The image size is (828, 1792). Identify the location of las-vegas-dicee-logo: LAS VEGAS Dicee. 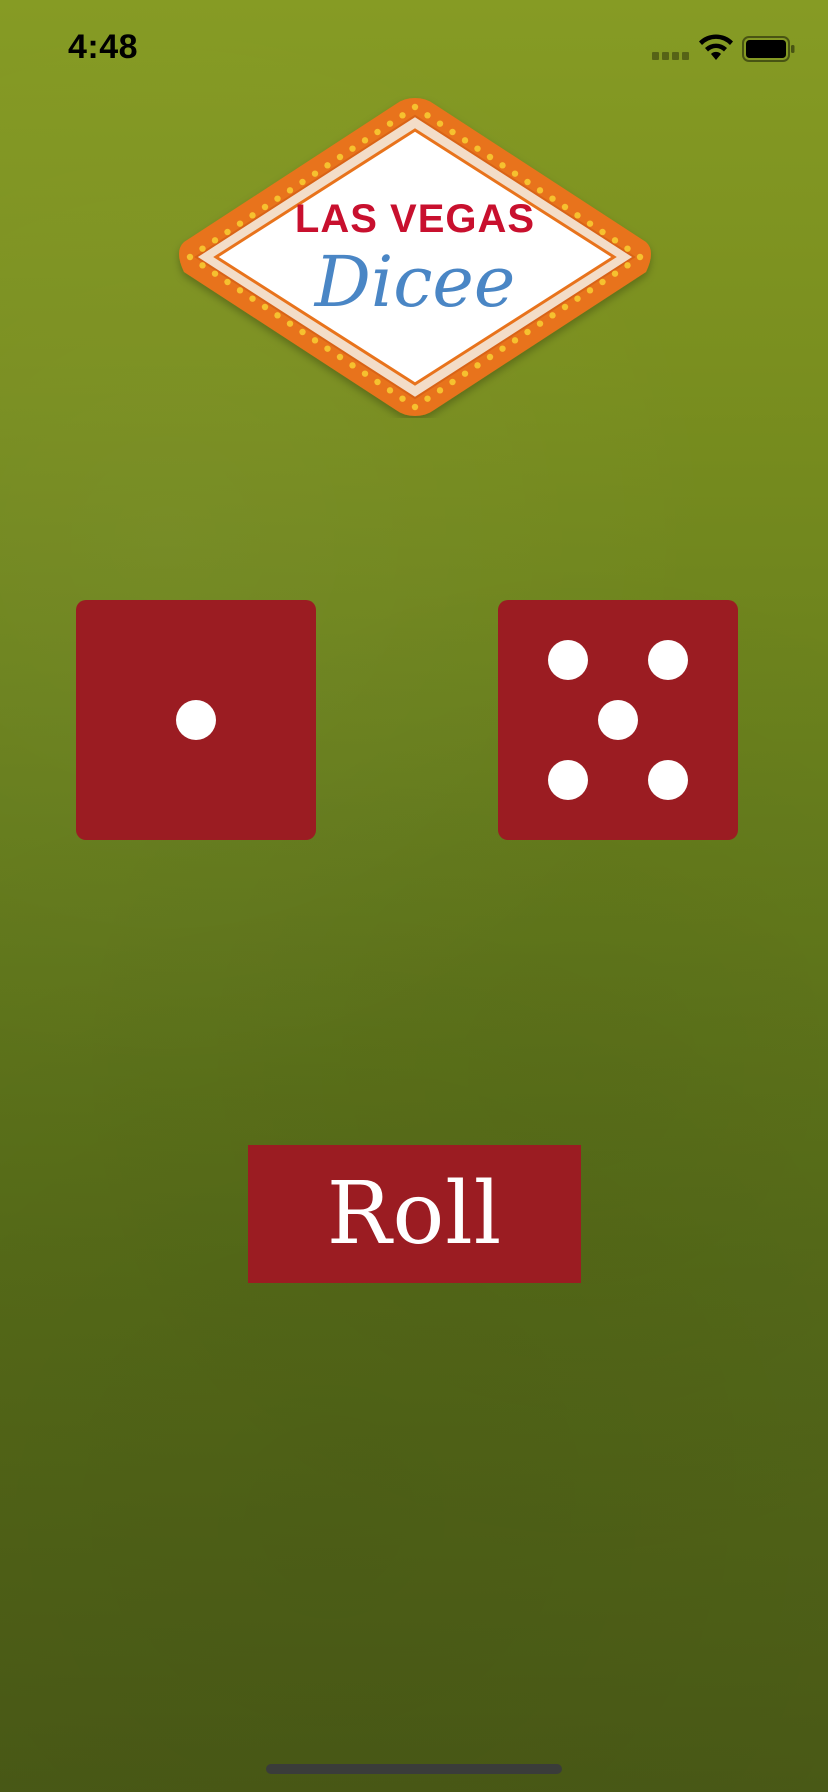
(415, 257).